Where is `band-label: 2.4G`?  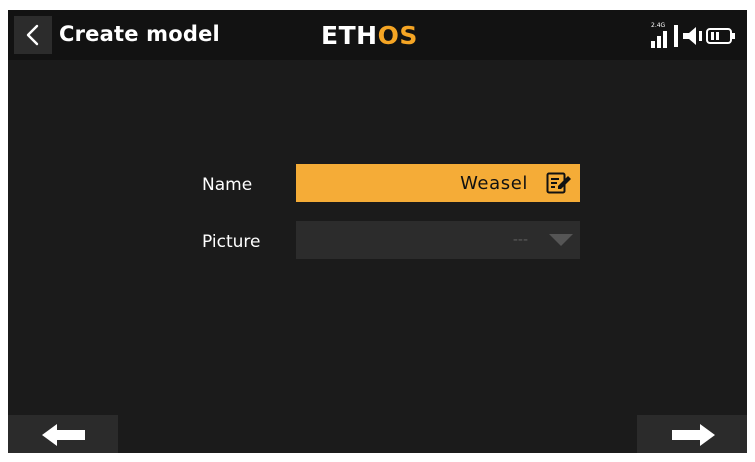
band-label: 2.4G is located at coordinates (658, 25).